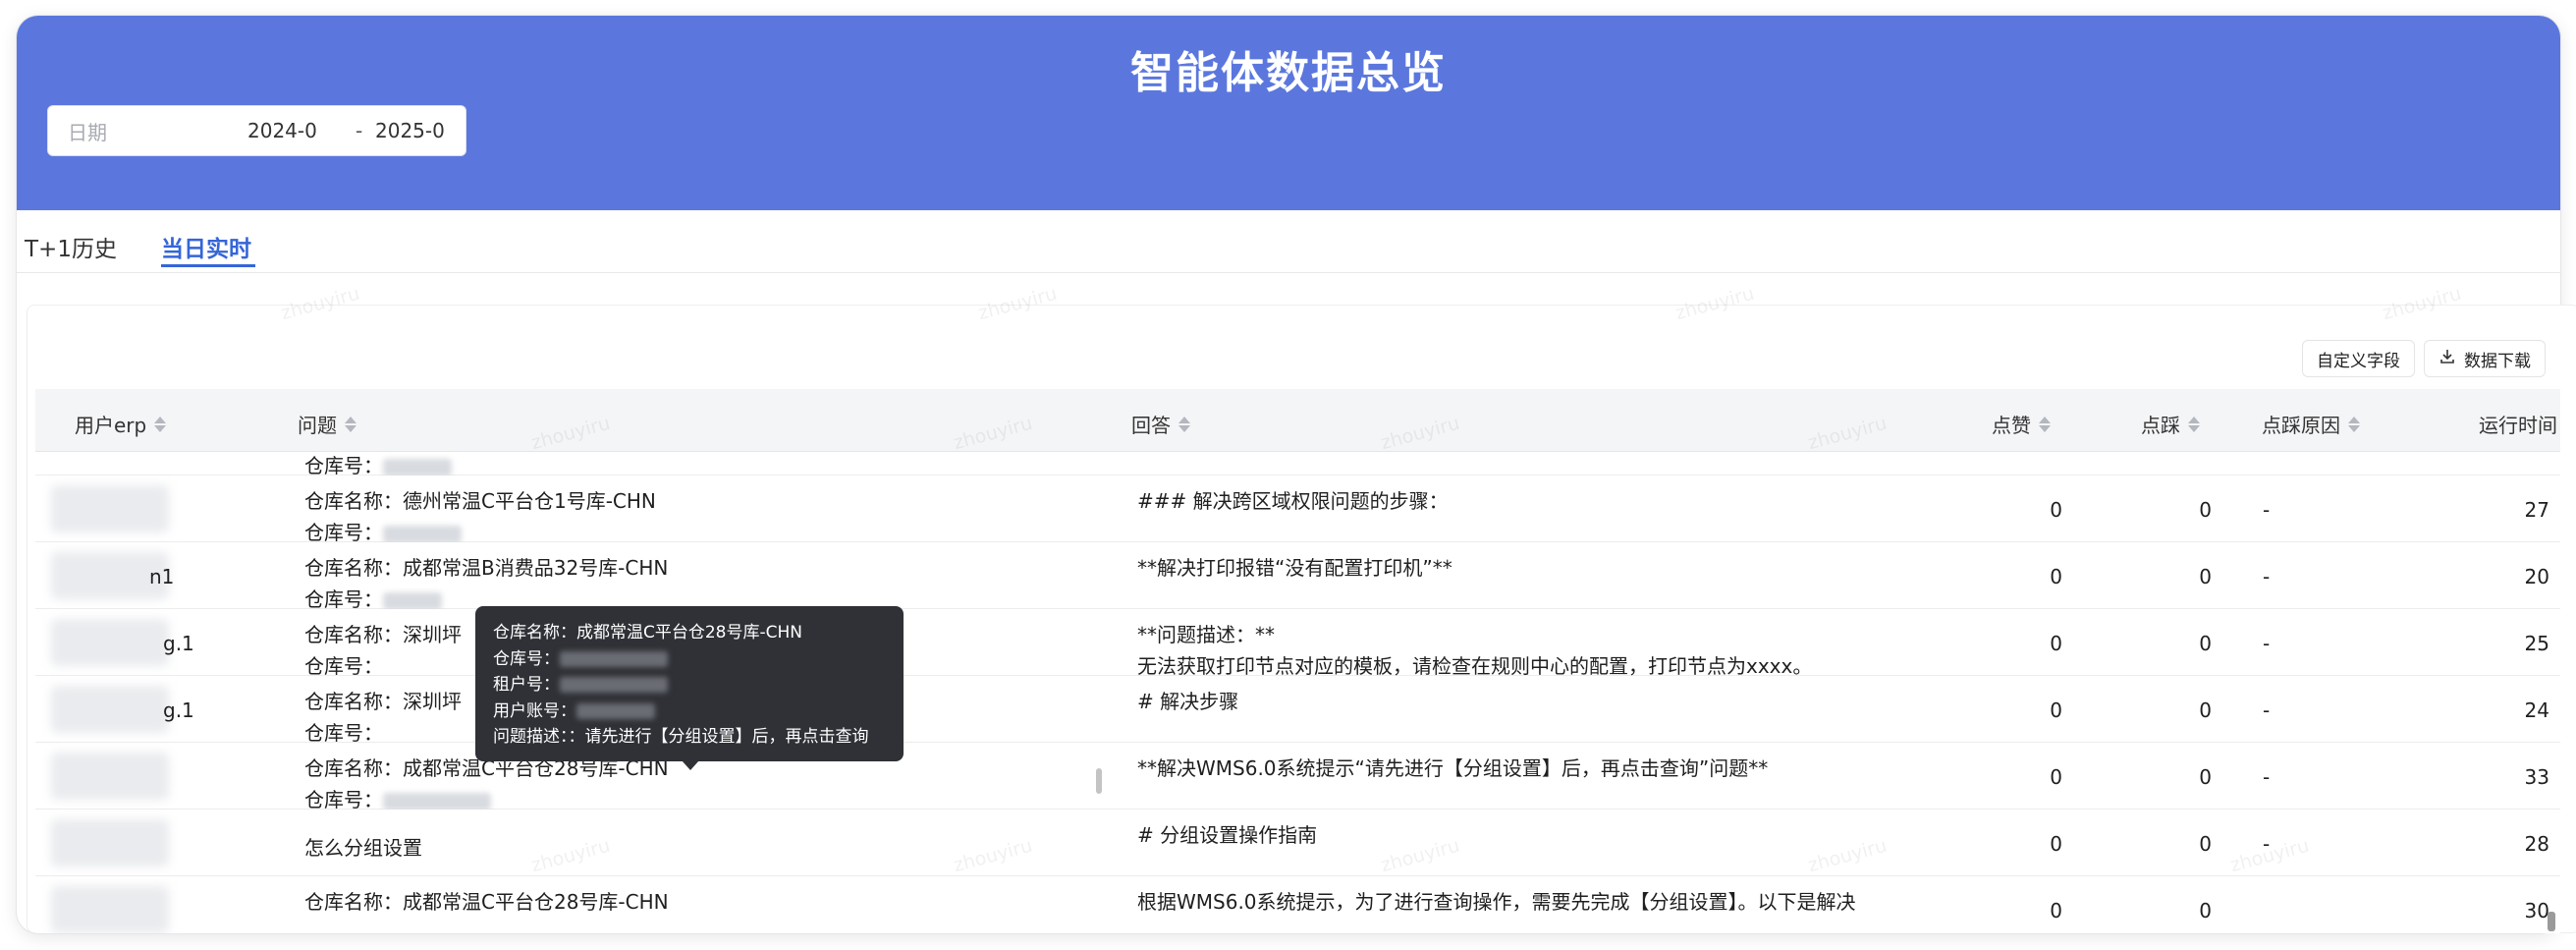  I want to click on tooltip-warehouse-no: 仓库号：, so click(689, 659).